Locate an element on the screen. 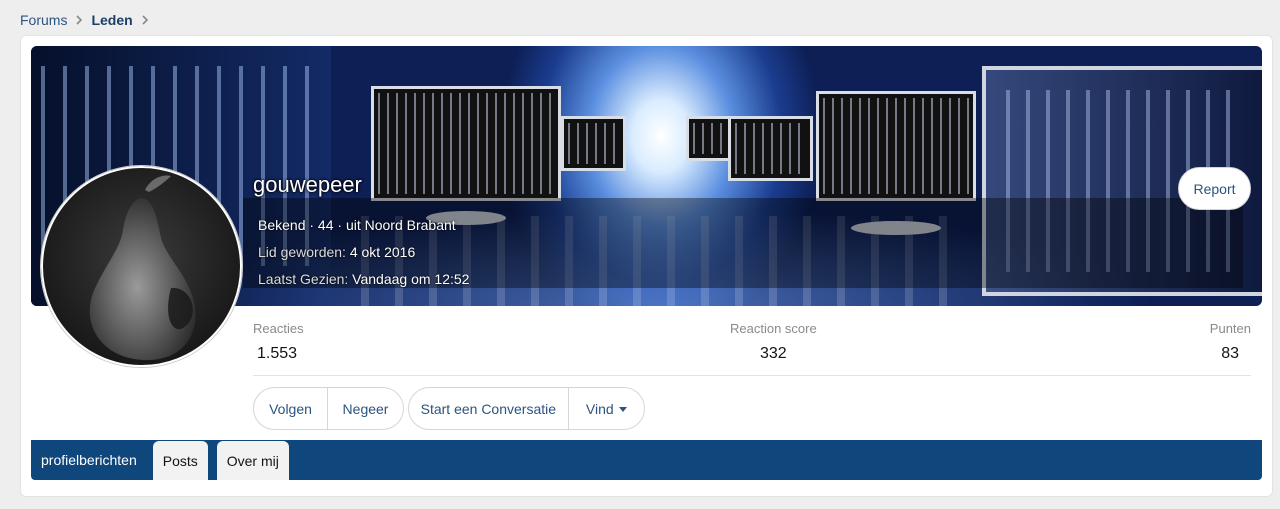  stat-reactions: Reacties 1.553 is located at coordinates (278, 342).